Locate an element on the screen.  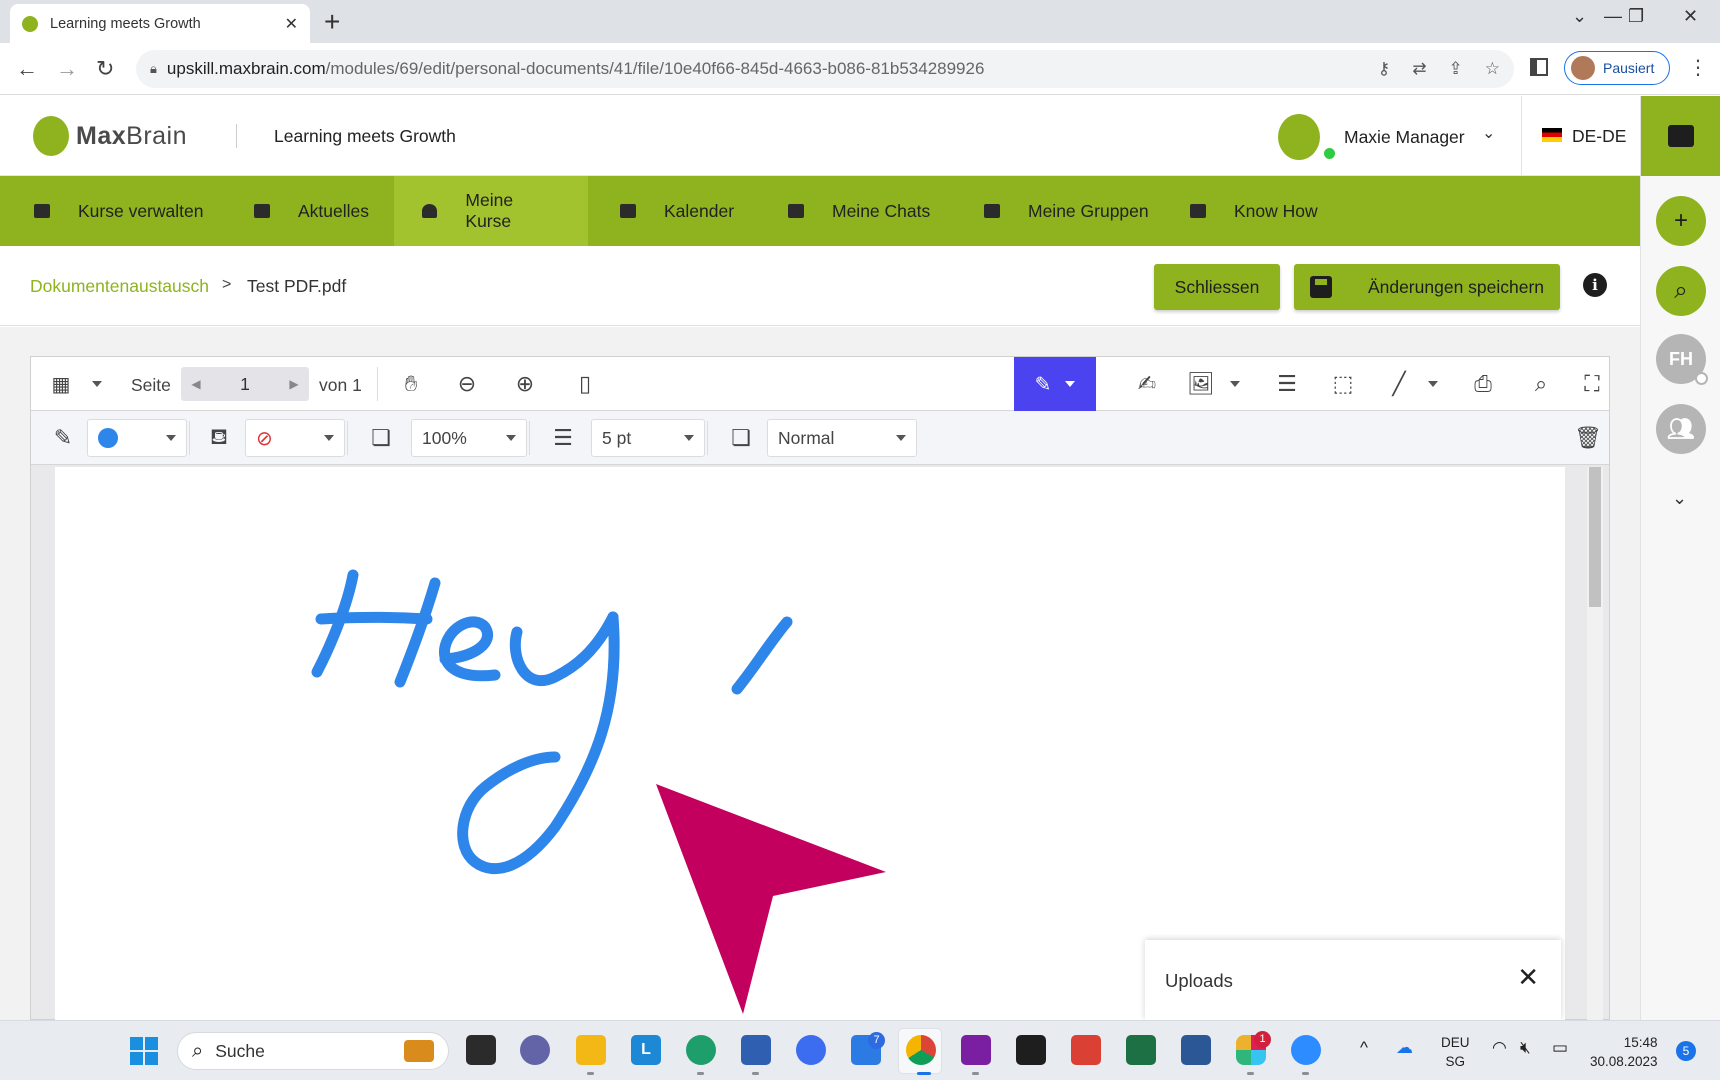
tab-close-icon: ✕ is located at coordinates (291, 24).